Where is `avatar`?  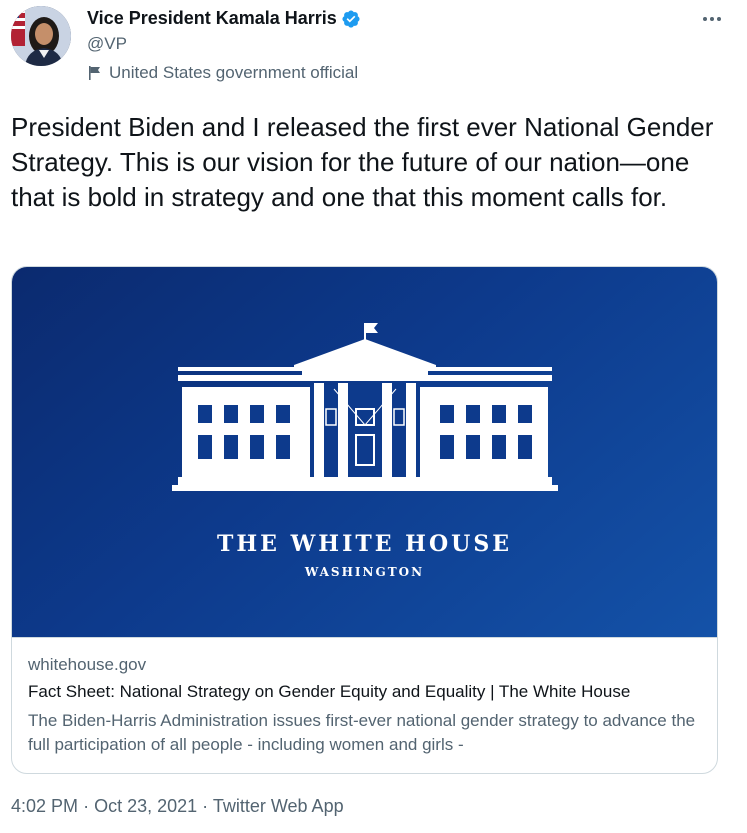 avatar is located at coordinates (41, 36).